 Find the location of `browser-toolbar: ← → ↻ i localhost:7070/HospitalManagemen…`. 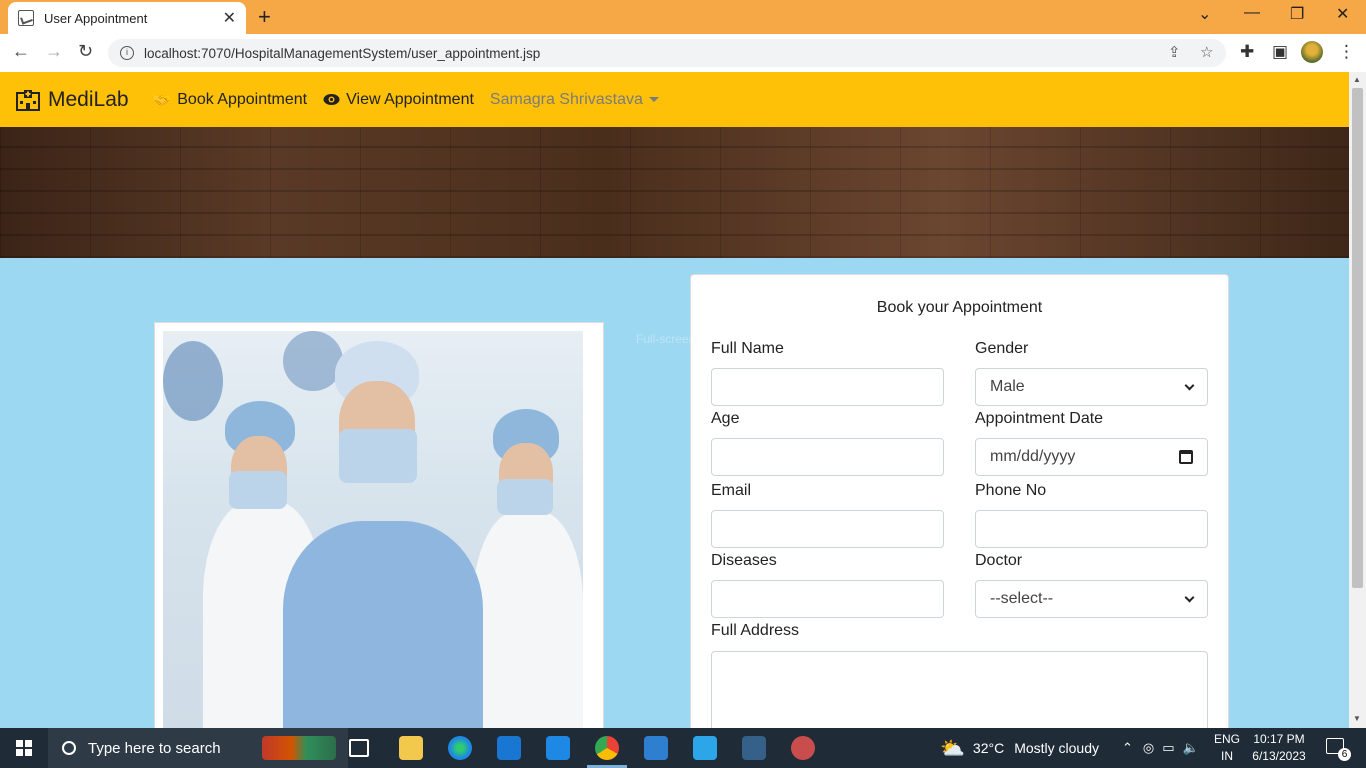

browser-toolbar: ← → ↻ i localhost:7070/HospitalManagemen… is located at coordinates (683, 53).